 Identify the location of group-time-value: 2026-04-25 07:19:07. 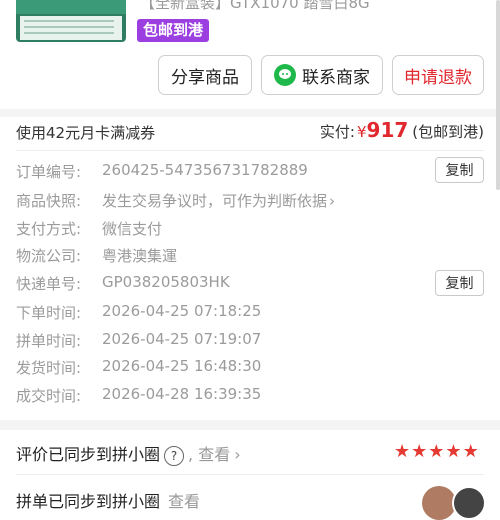
(182, 339).